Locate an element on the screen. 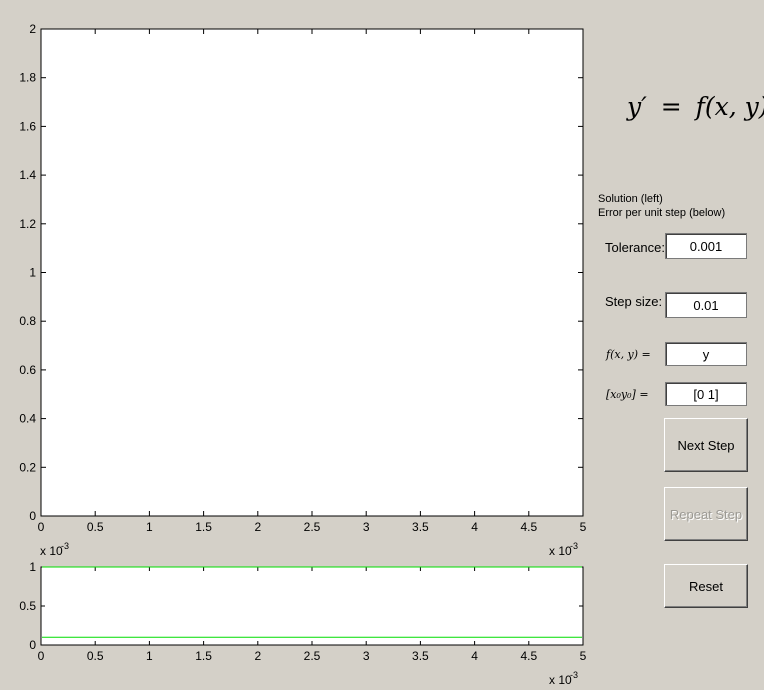 Image resolution: width=764 pixels, height=690 pixels. equation-rhs: f(x, y) is located at coordinates (729, 106).